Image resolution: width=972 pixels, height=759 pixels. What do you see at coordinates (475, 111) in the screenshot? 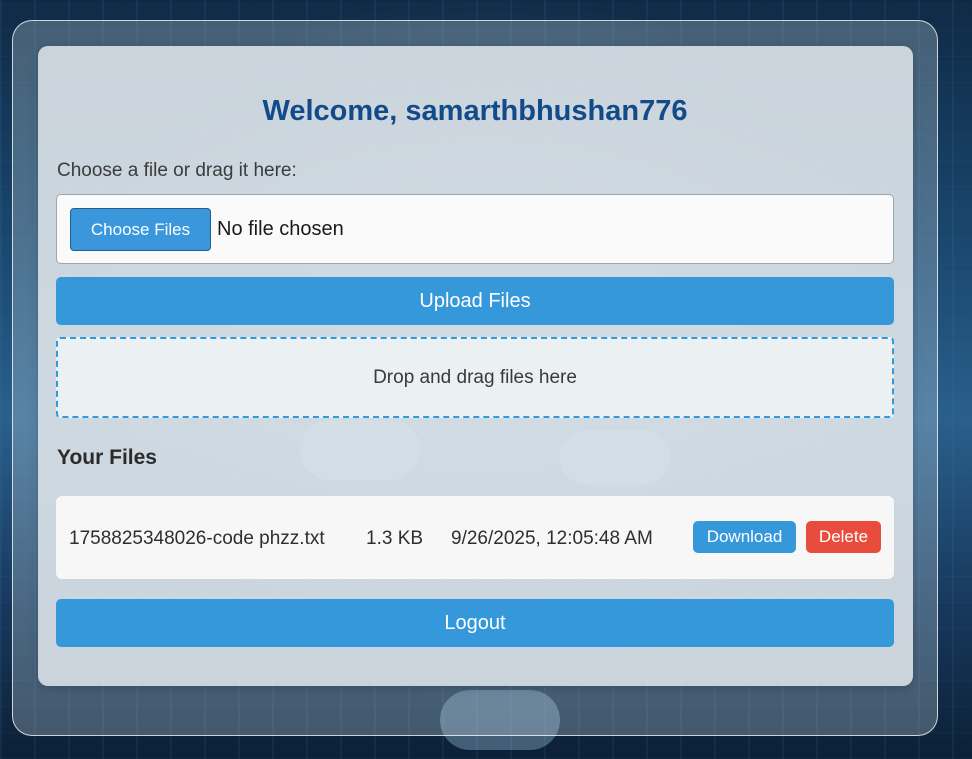
I see `page-title: Welcome, samarthbhushan776` at bounding box center [475, 111].